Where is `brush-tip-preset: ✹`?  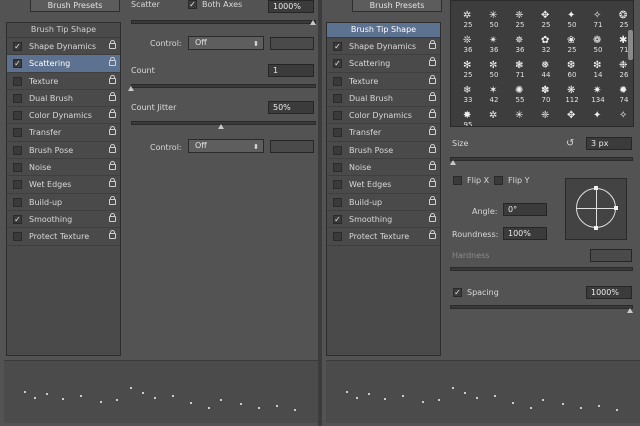
brush-tip-preset: ✹ is located at coordinates (598, 3).